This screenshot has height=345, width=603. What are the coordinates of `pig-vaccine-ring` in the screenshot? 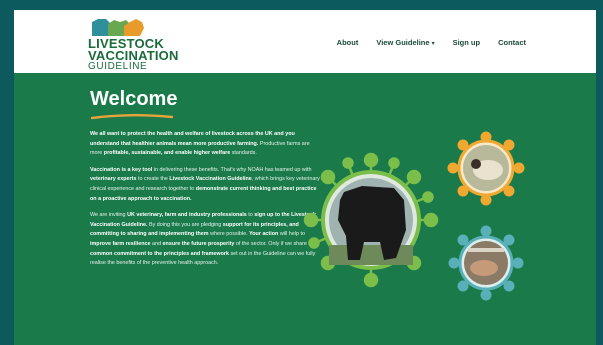 It's located at (486, 263).